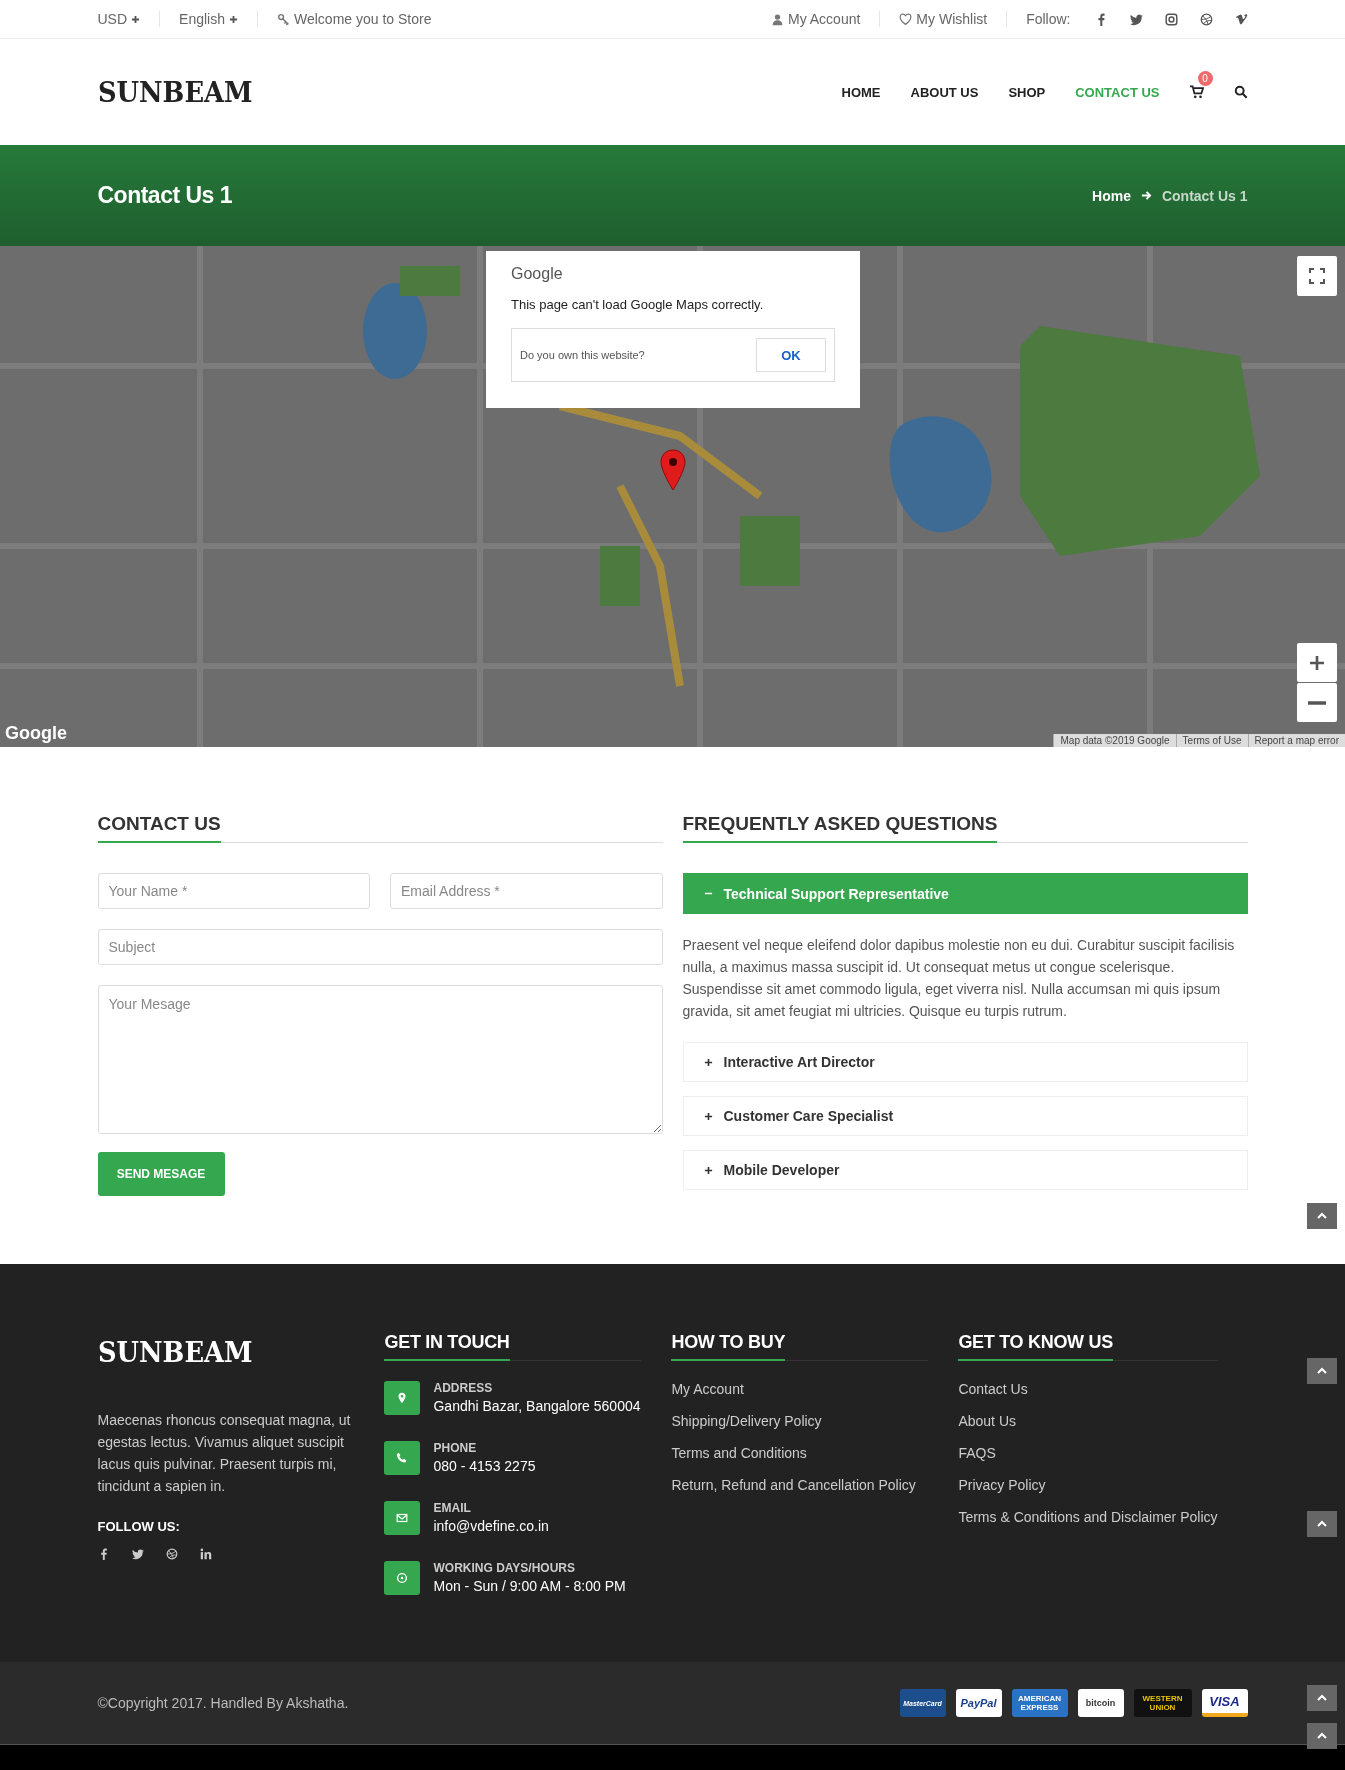  What do you see at coordinates (233, 891) in the screenshot?
I see `input-field: Your Name *` at bounding box center [233, 891].